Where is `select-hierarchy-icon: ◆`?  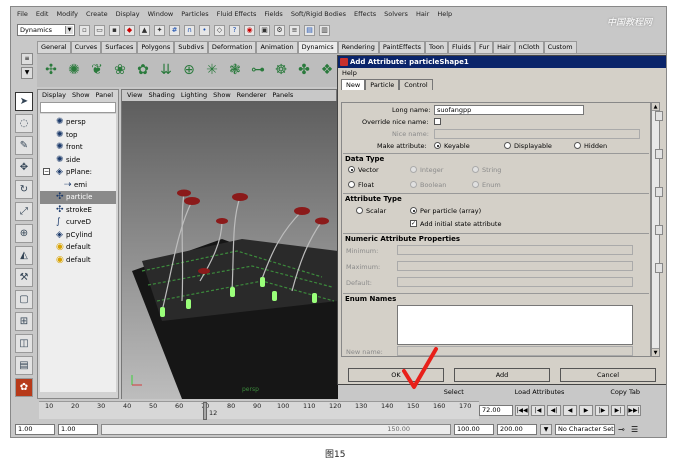 select-hierarchy-icon: ◆ is located at coordinates (129, 30).